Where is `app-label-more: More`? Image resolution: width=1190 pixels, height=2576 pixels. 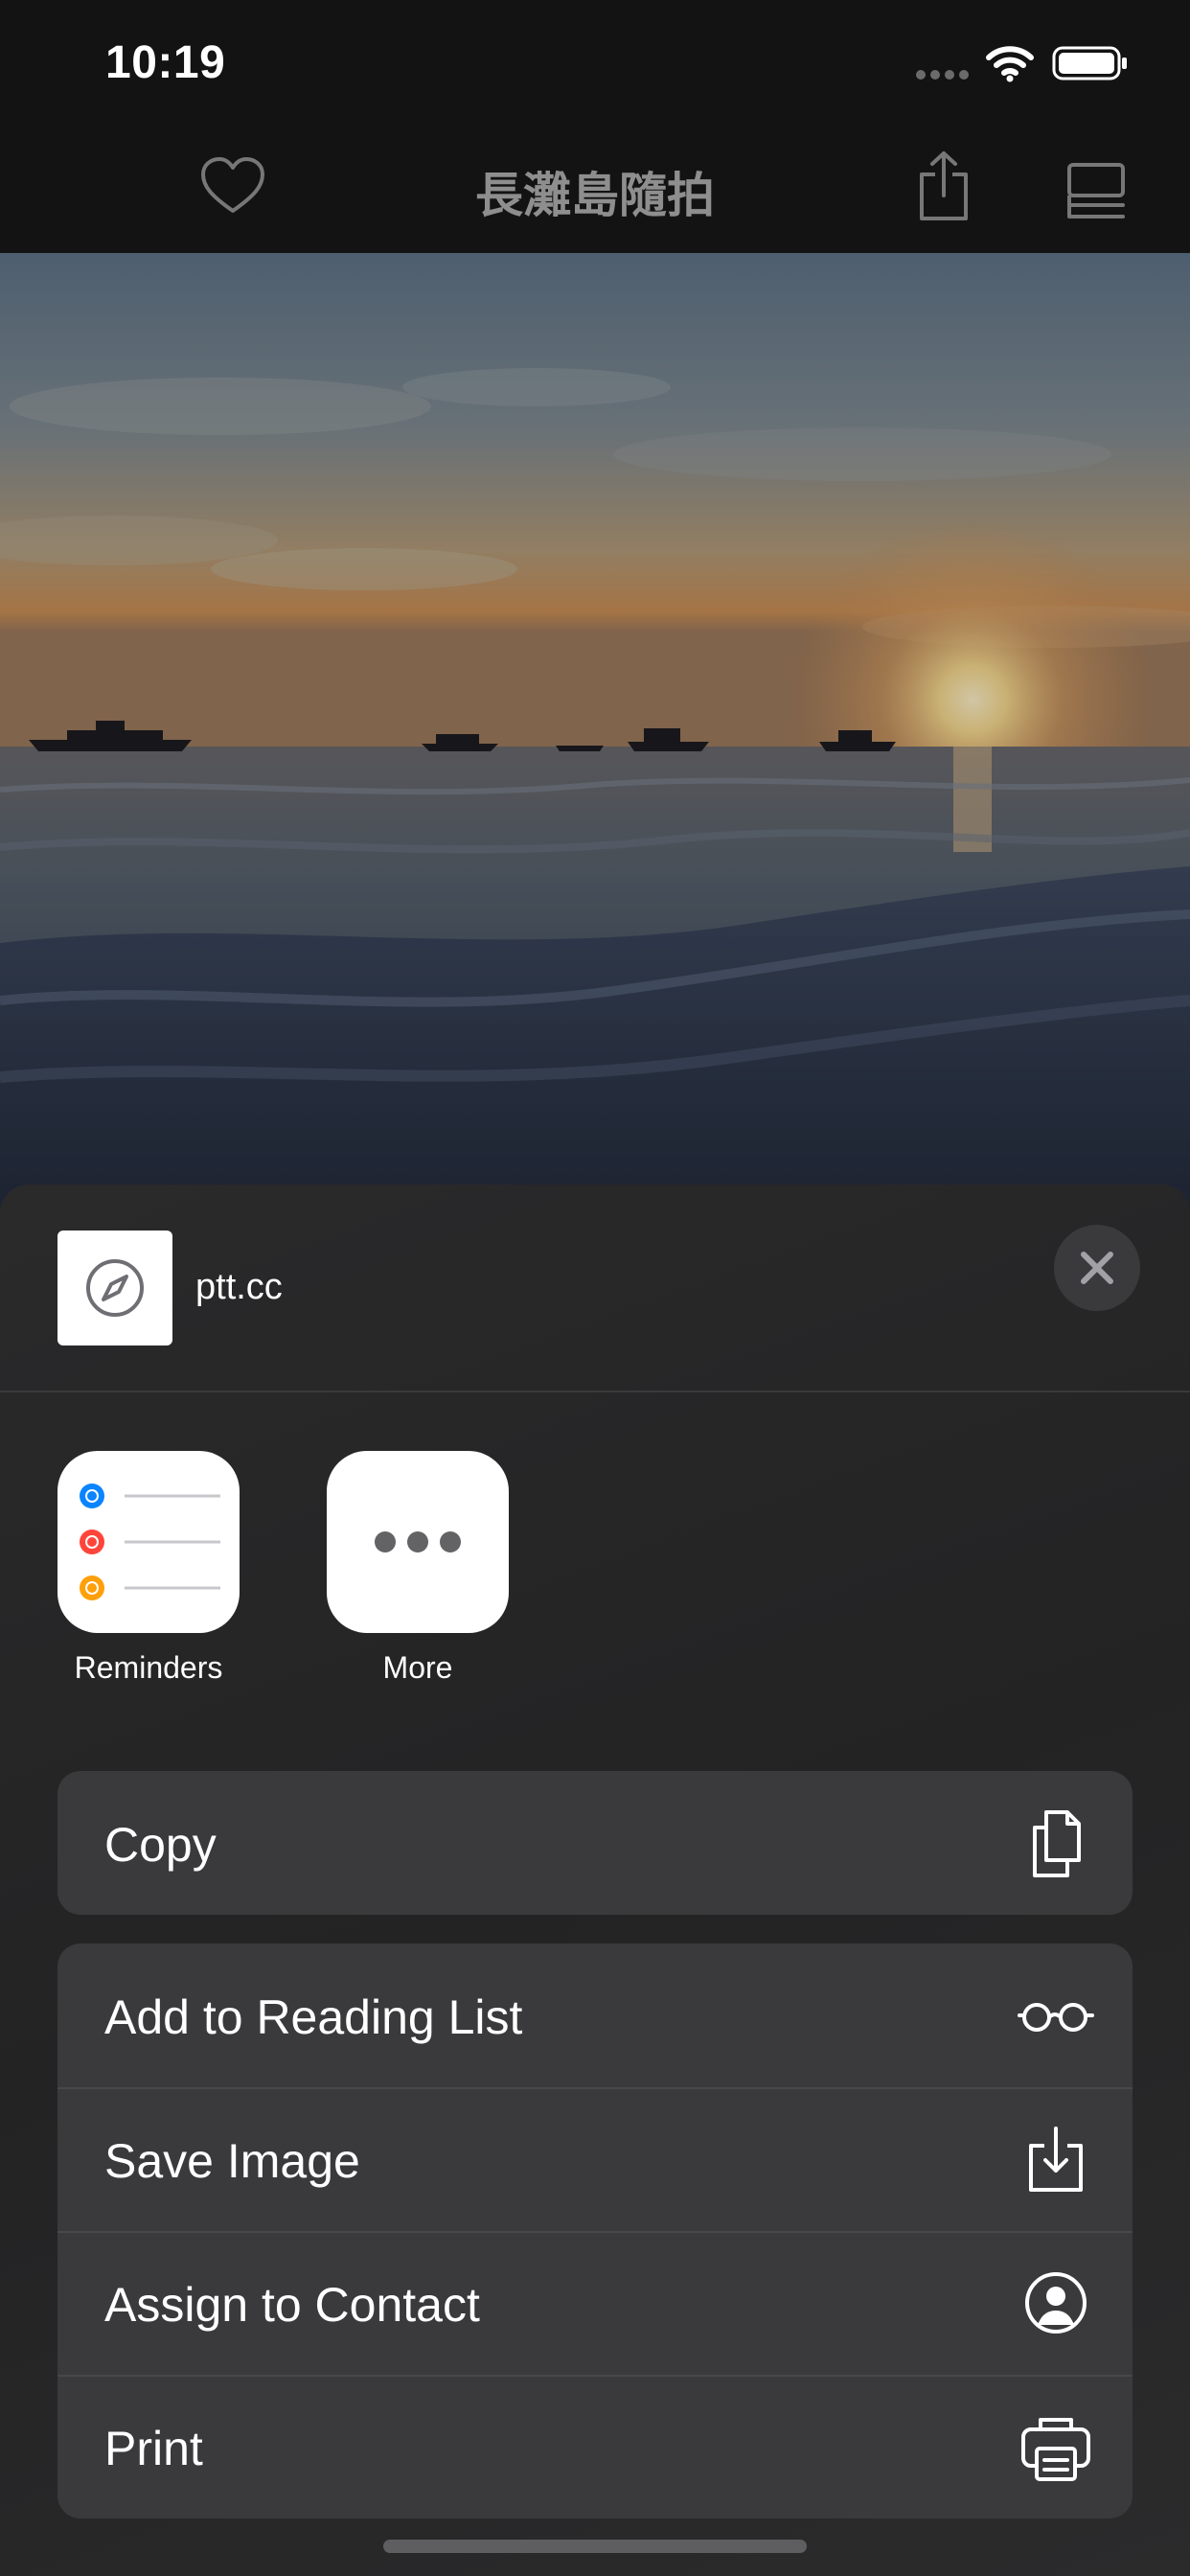
app-label-more: More is located at coordinates (418, 1667).